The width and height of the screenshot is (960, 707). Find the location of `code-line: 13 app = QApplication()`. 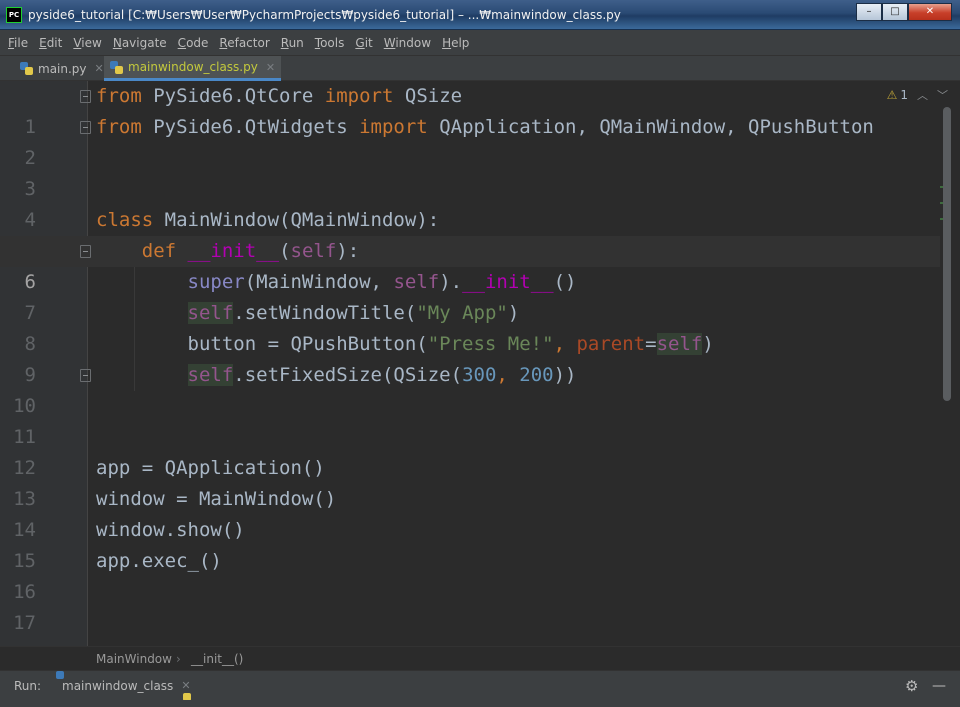

code-line: 13 app = QApplication() is located at coordinates (470, 481).